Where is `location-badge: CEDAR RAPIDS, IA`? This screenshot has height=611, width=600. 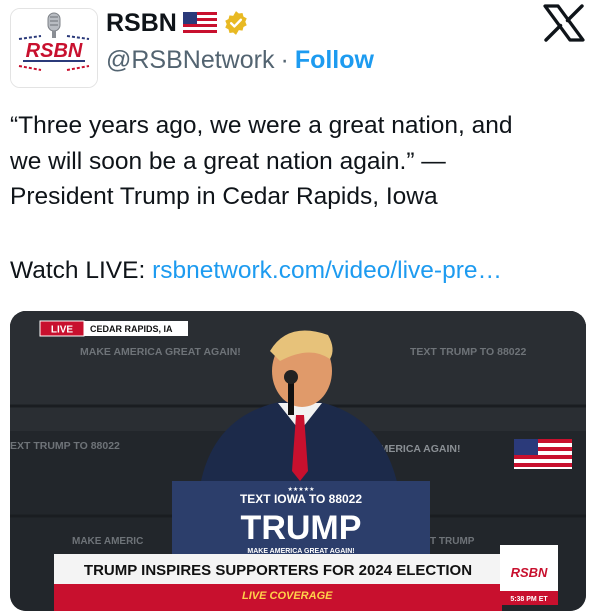 location-badge: CEDAR RAPIDS, IA is located at coordinates (131, 329).